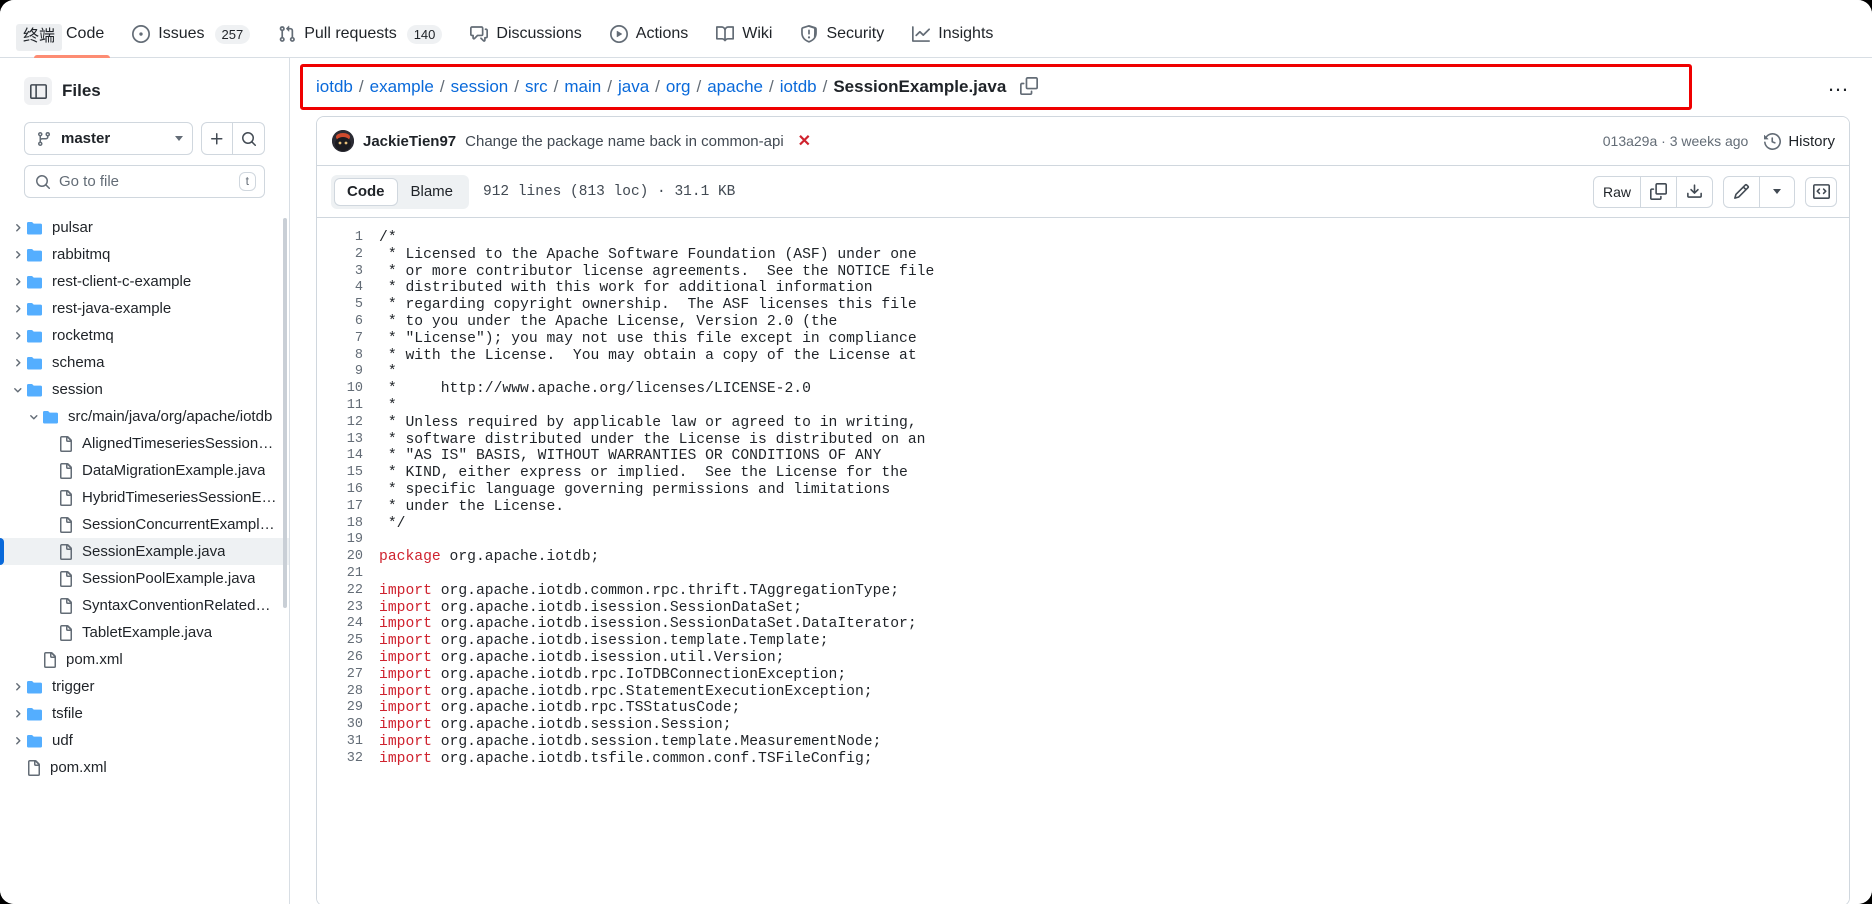 The image size is (1872, 904). What do you see at coordinates (285, 413) in the screenshot?
I see `sidebar-scrollbar` at bounding box center [285, 413].